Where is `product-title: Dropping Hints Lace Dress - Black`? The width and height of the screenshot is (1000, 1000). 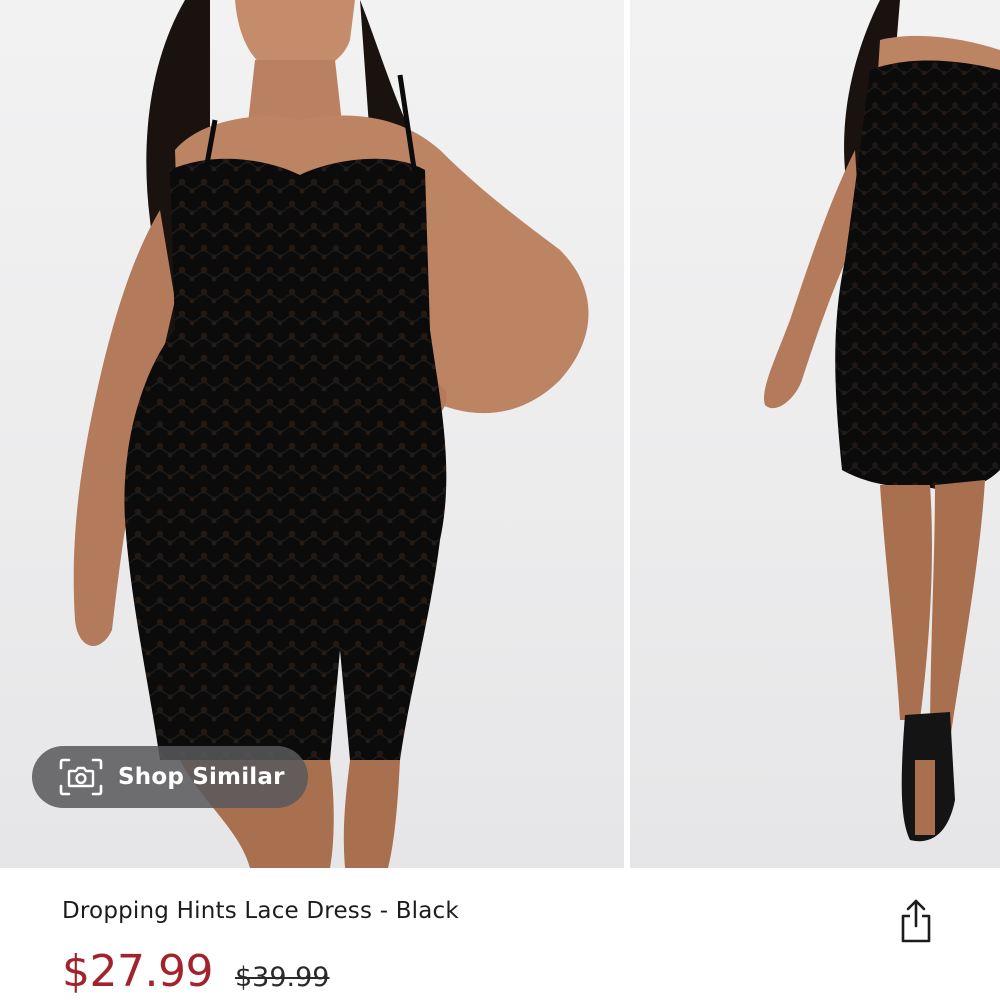
product-title: Dropping Hints Lace Dress - Black is located at coordinates (260, 911).